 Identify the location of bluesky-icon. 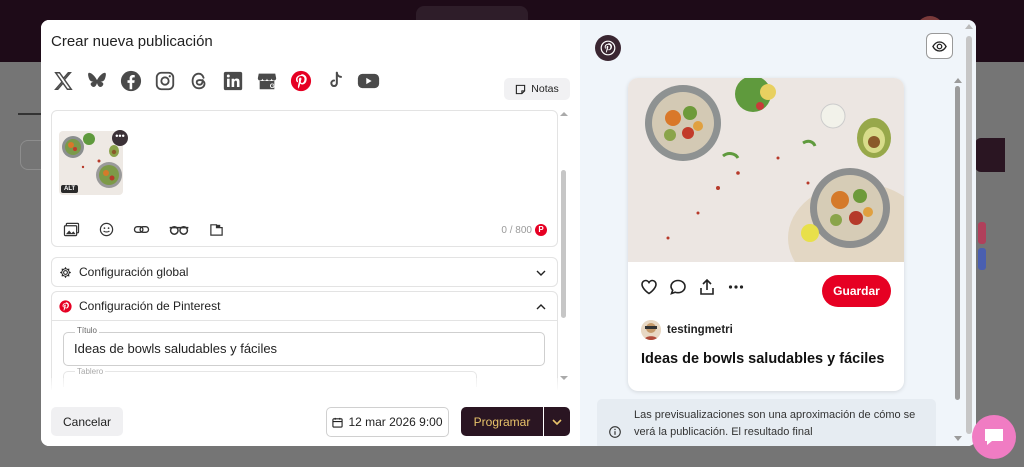
(96, 81).